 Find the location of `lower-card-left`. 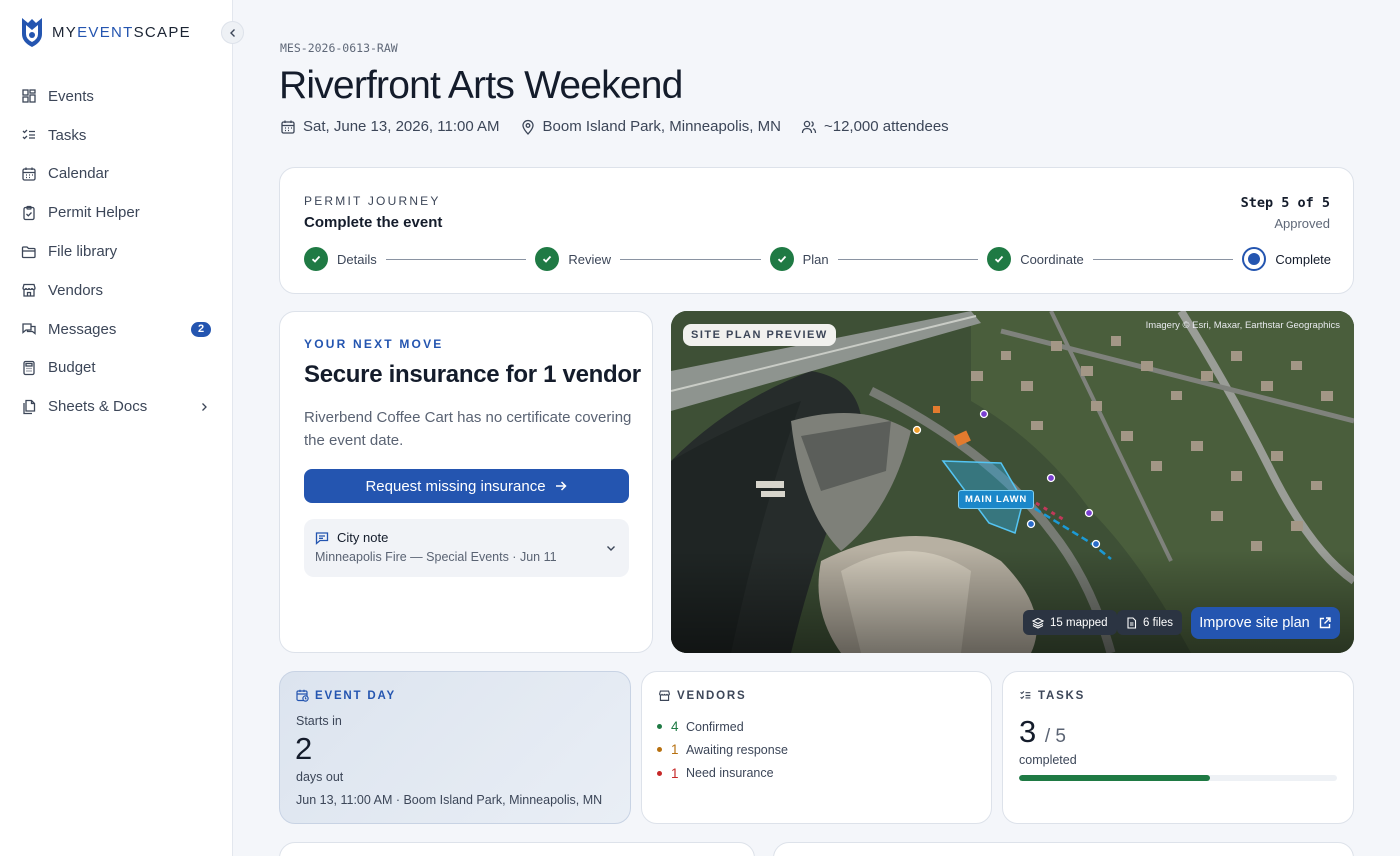

lower-card-left is located at coordinates (517, 849).